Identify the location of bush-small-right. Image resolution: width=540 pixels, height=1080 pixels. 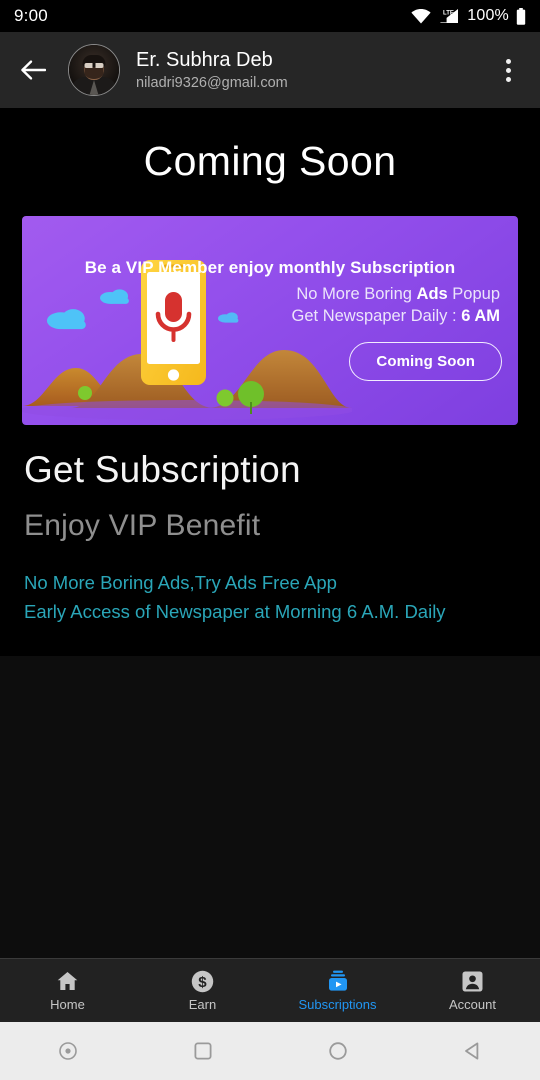
(225, 398).